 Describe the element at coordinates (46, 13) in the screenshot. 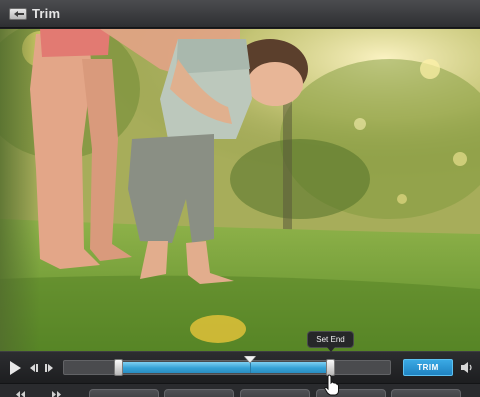

I see `window-title: Trim` at that location.